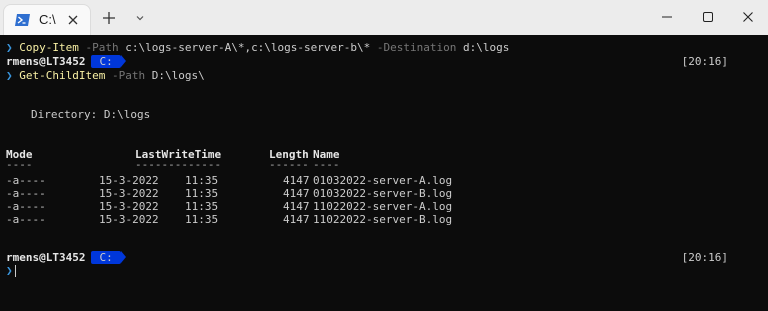 The width and height of the screenshot is (768, 311). What do you see at coordinates (140, 18) in the screenshot?
I see `chevron-down-icon` at bounding box center [140, 18].